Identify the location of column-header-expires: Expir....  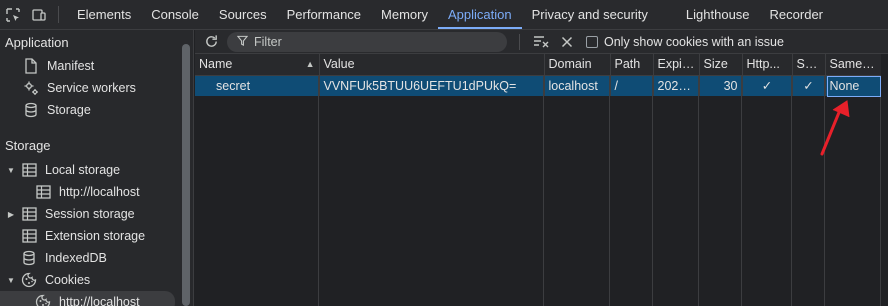
(676, 65).